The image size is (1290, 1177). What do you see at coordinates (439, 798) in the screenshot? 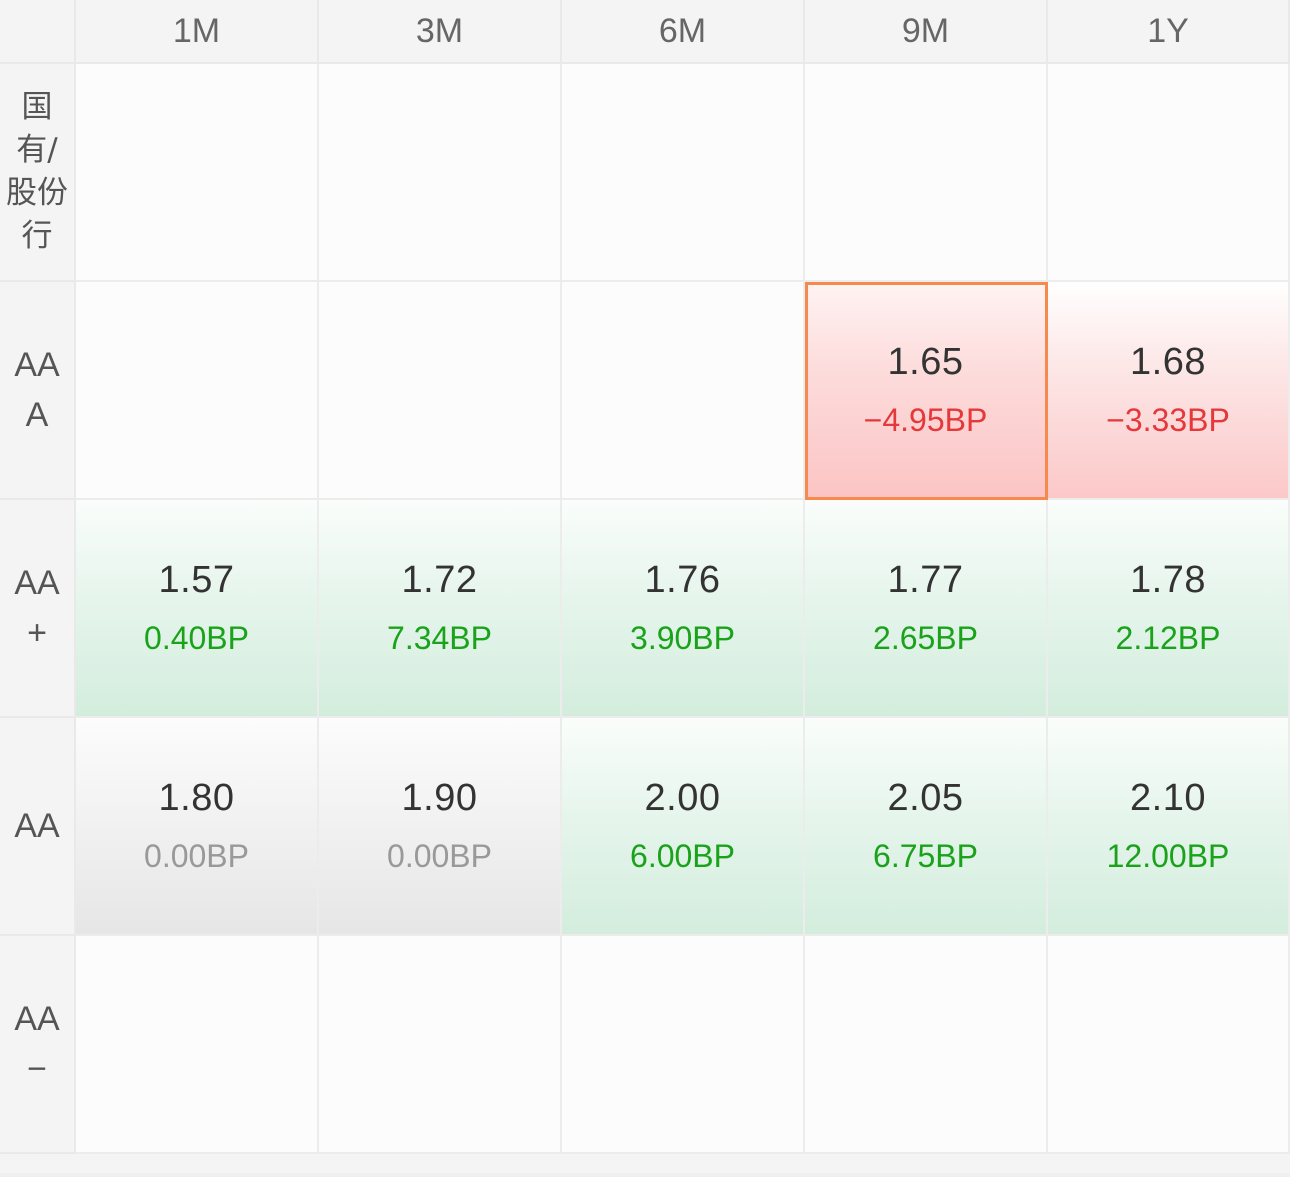
I see `rate-value: 1.90` at bounding box center [439, 798].